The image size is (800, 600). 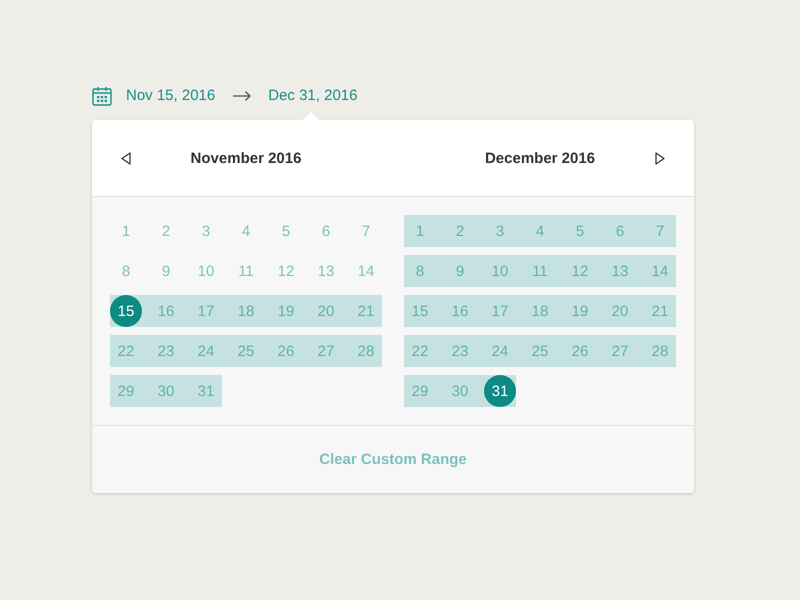 I want to click on next-month-icon, so click(x=660, y=158).